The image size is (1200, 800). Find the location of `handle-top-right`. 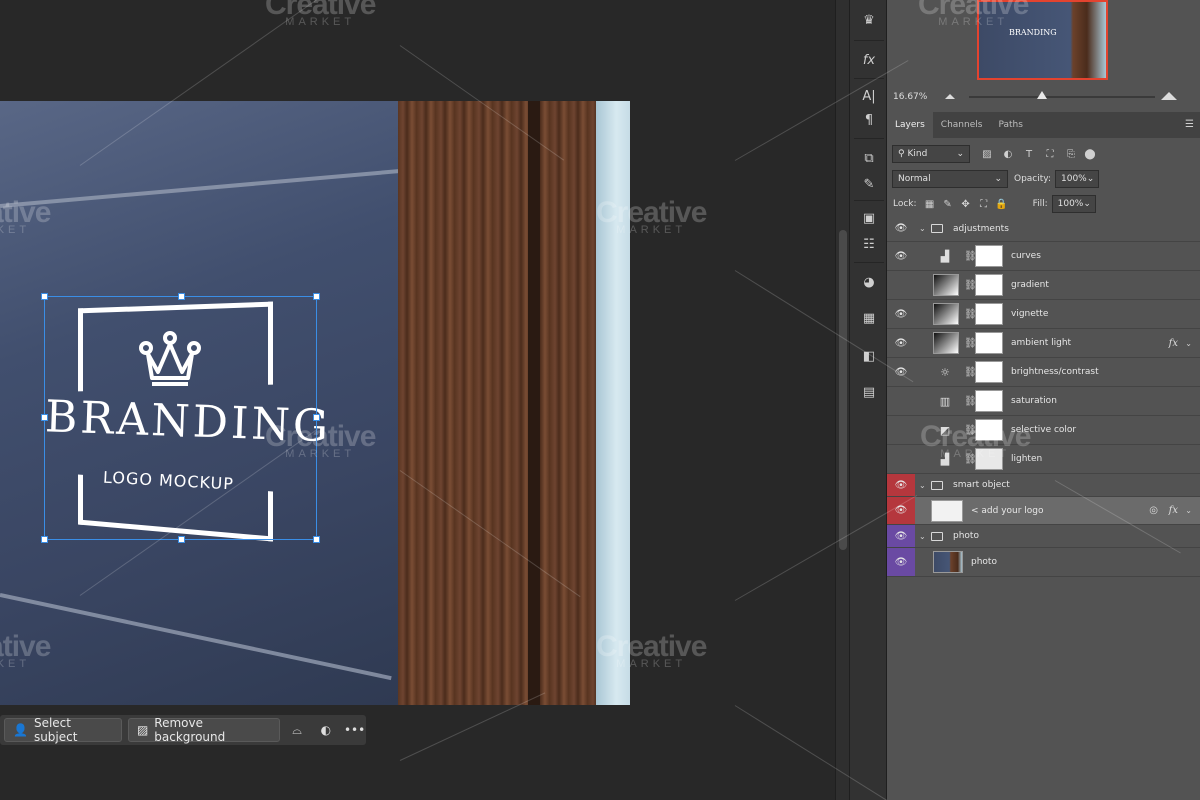

handle-top-right is located at coordinates (316, 296).